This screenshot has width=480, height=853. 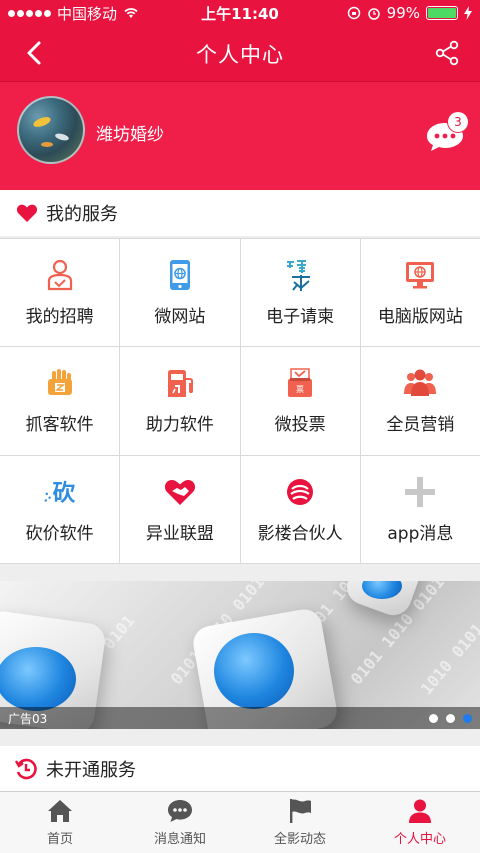 What do you see at coordinates (300, 293) in the screenshot?
I see `service-invitation: 电子请柬` at bounding box center [300, 293].